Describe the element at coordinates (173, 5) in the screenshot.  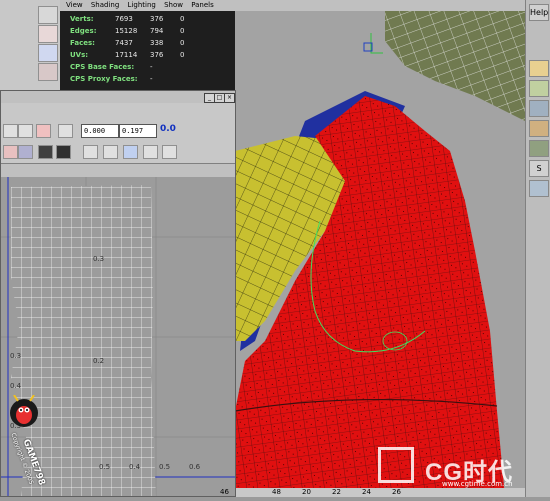
I see `menu-show: Show` at that location.